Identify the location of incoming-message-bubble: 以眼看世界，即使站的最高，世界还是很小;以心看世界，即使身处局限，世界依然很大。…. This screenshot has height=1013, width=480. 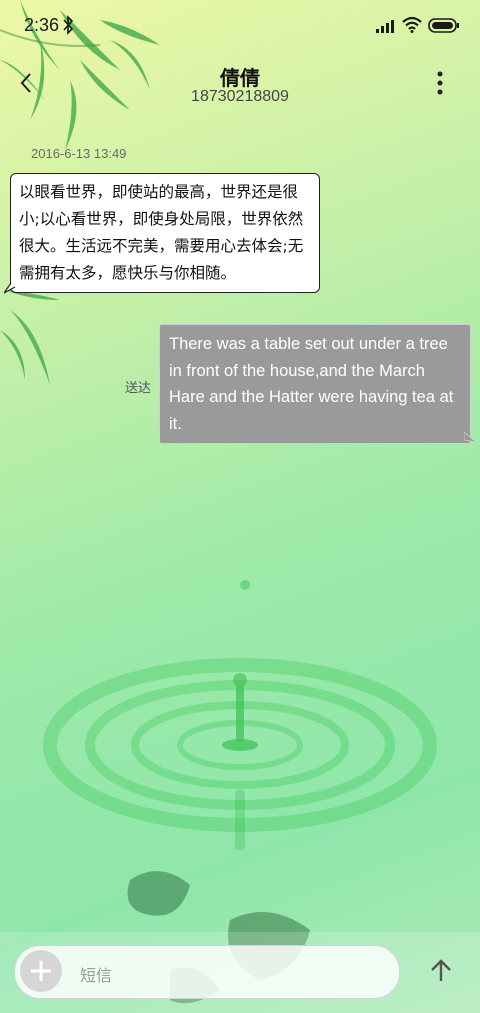
(165, 233).